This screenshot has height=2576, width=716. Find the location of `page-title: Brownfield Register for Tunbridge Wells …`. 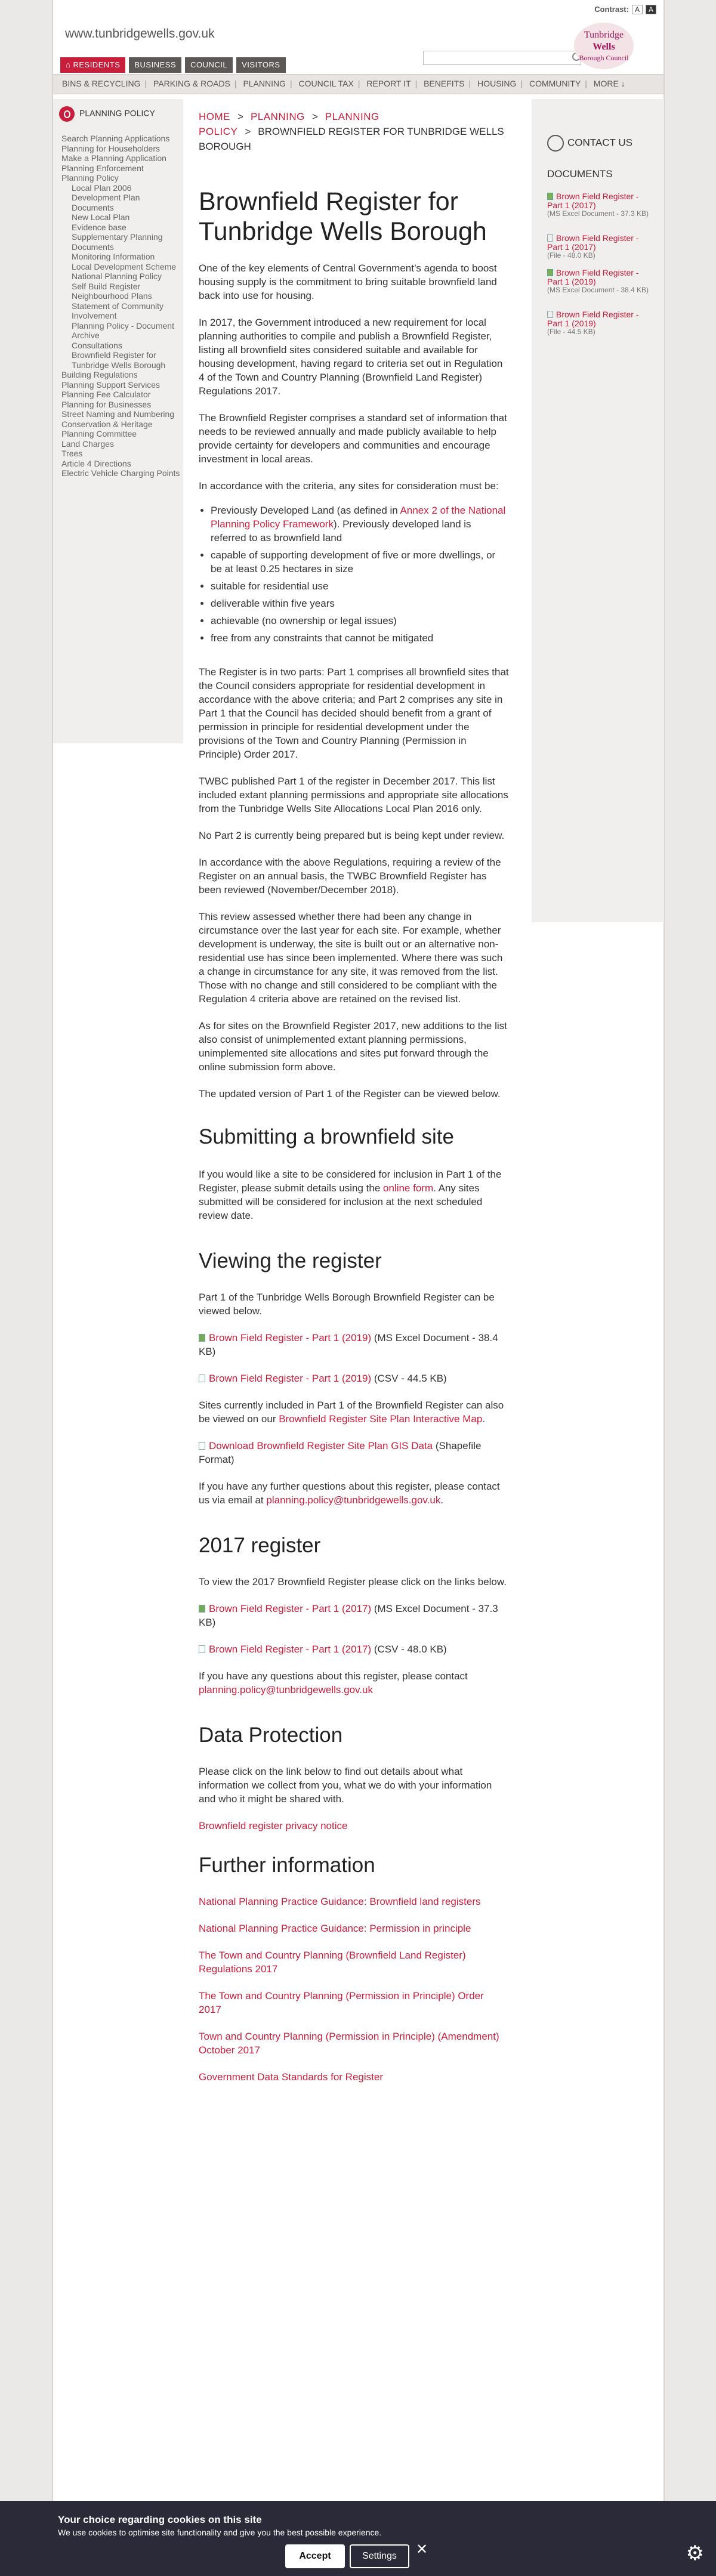

page-title: Brownfield Register for Tunbridge Wells … is located at coordinates (343, 217).